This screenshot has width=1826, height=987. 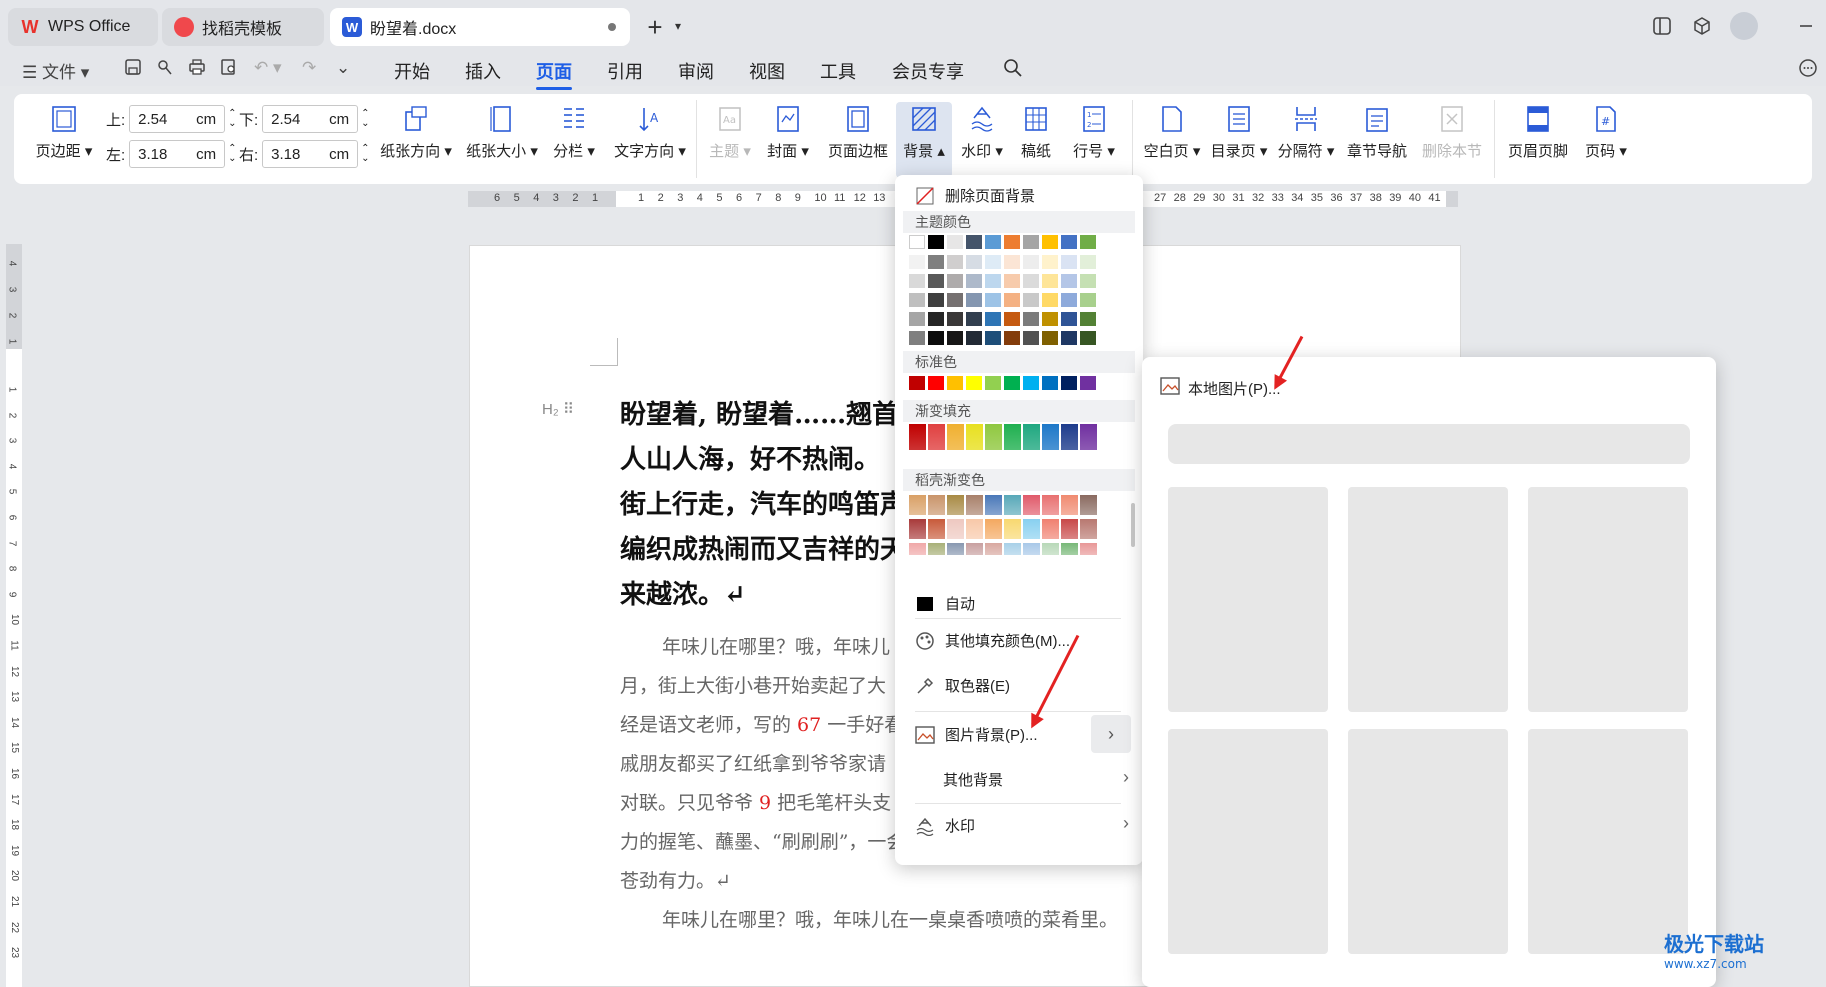 What do you see at coordinates (558, 409) in the screenshot?
I see `heading-level-icon: H₂ ⠿` at bounding box center [558, 409].